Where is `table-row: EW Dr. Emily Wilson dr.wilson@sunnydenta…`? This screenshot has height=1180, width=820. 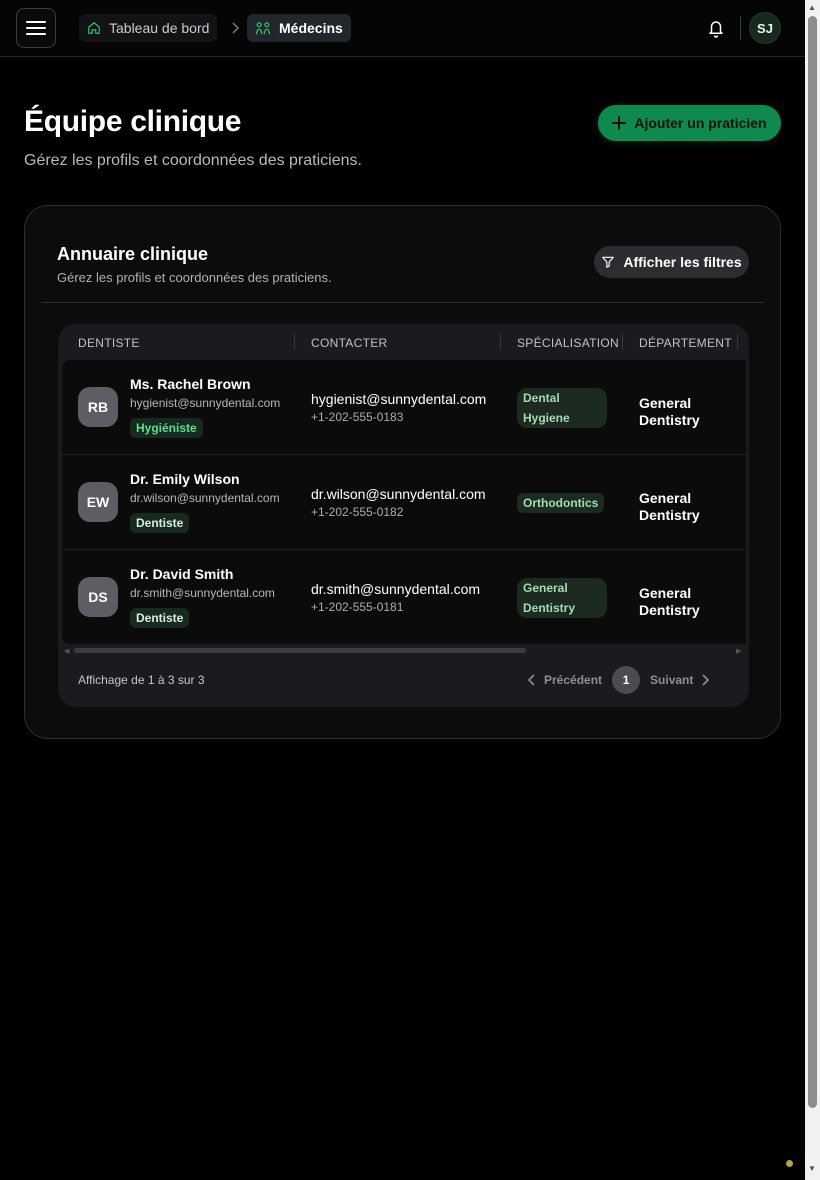 table-row: EW Dr. Emily Wilson dr.wilson@sunnydenta… is located at coordinates (404, 502).